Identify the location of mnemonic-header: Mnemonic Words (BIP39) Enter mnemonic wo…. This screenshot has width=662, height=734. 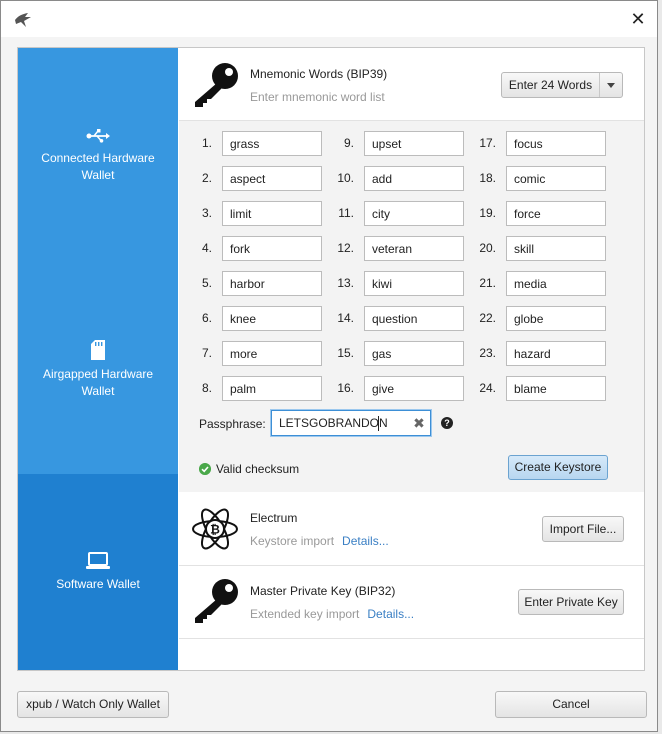
(411, 84).